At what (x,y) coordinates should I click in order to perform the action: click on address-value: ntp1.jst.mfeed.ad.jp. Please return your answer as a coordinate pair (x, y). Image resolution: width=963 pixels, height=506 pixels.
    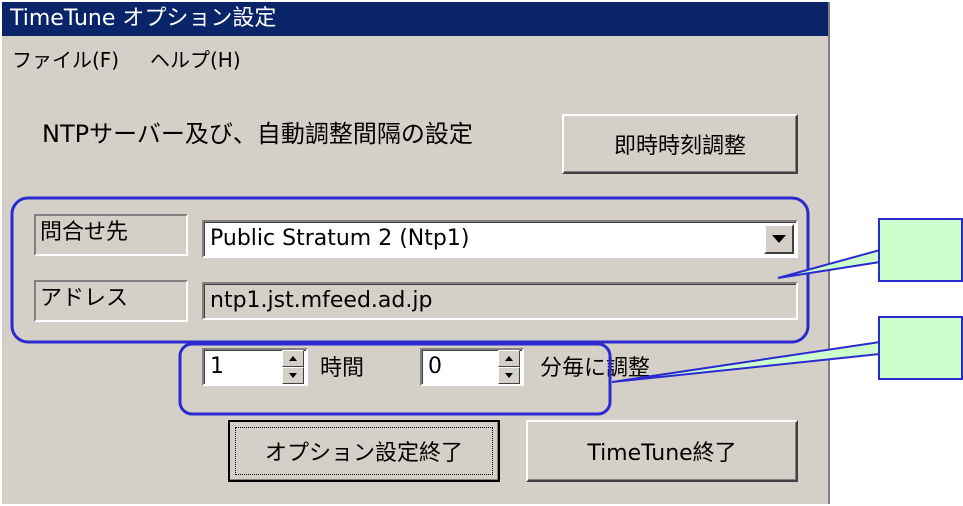
    Looking at the image, I should click on (321, 300).